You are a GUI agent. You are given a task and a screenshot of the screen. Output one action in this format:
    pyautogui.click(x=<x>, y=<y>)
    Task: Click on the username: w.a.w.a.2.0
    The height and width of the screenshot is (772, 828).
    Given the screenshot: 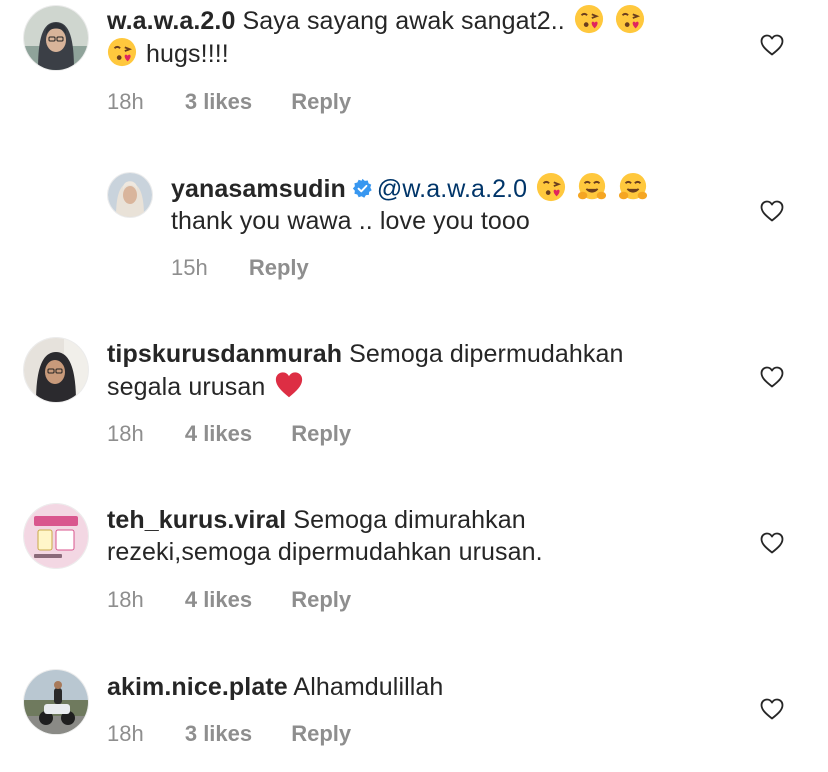 What is the action you would take?
    pyautogui.click(x=171, y=21)
    